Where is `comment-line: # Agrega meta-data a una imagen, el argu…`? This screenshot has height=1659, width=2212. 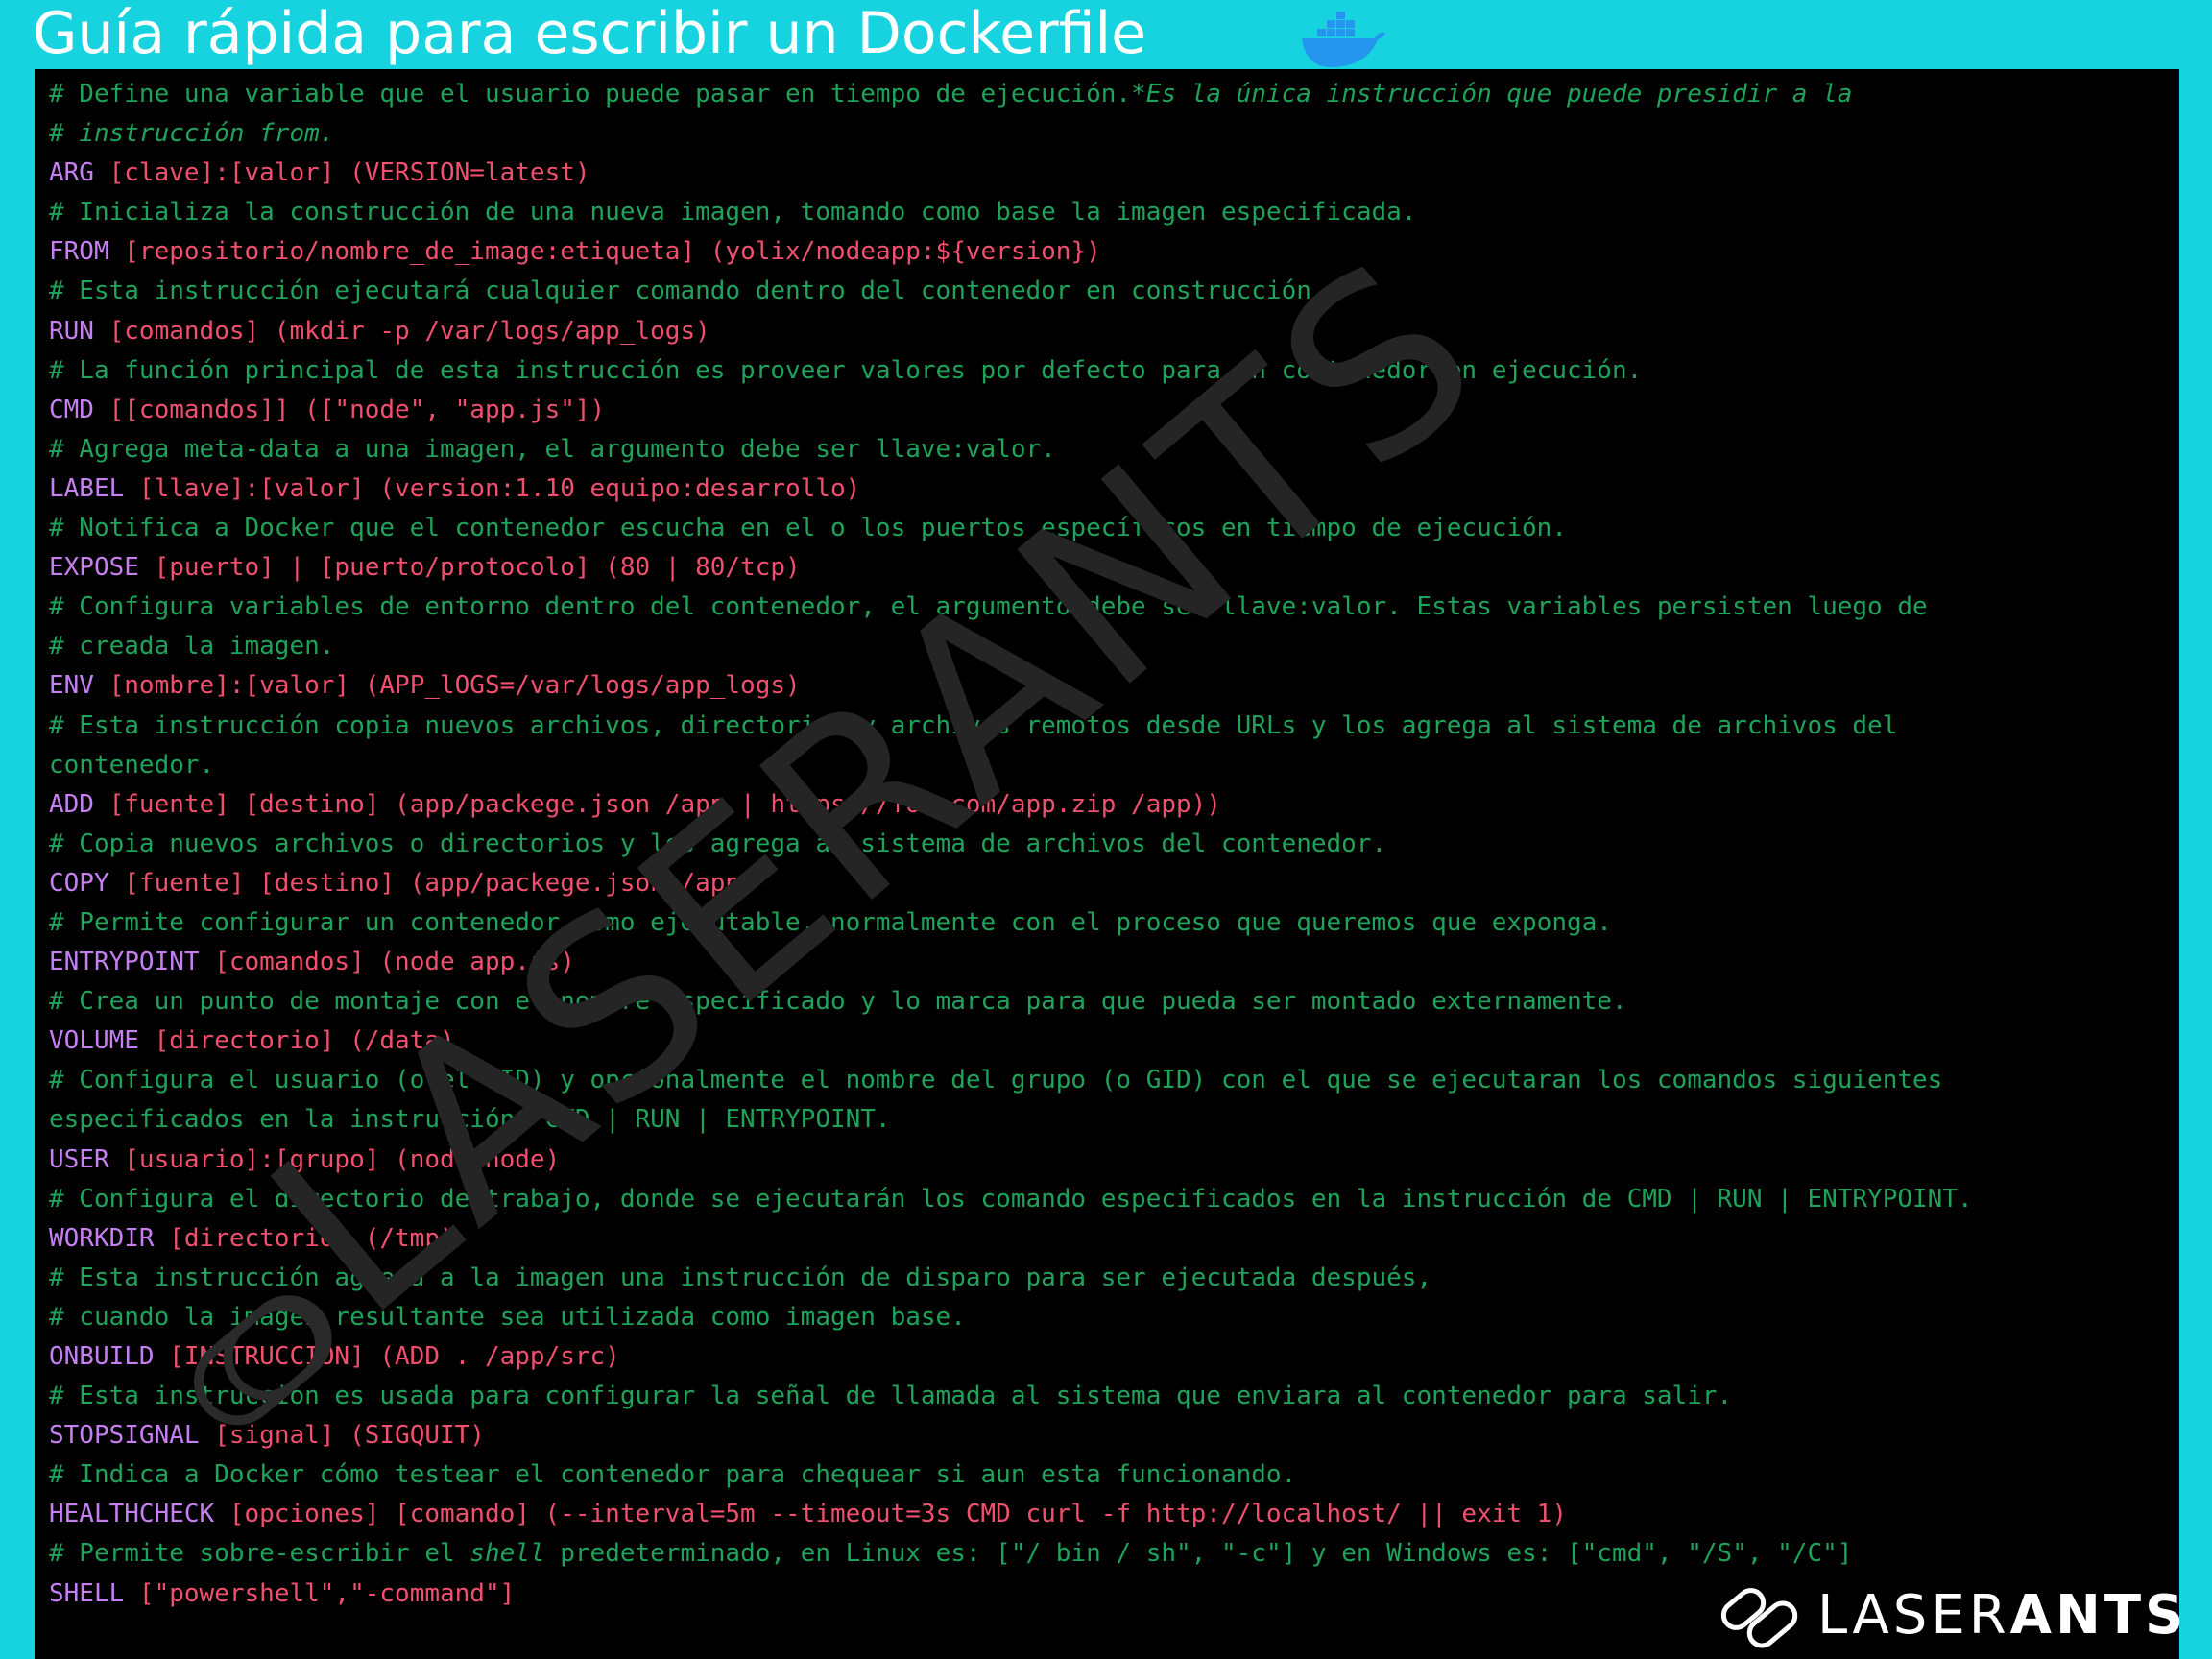 comment-line: # Agrega meta-data a una imagen, el argu… is located at coordinates (1110, 450).